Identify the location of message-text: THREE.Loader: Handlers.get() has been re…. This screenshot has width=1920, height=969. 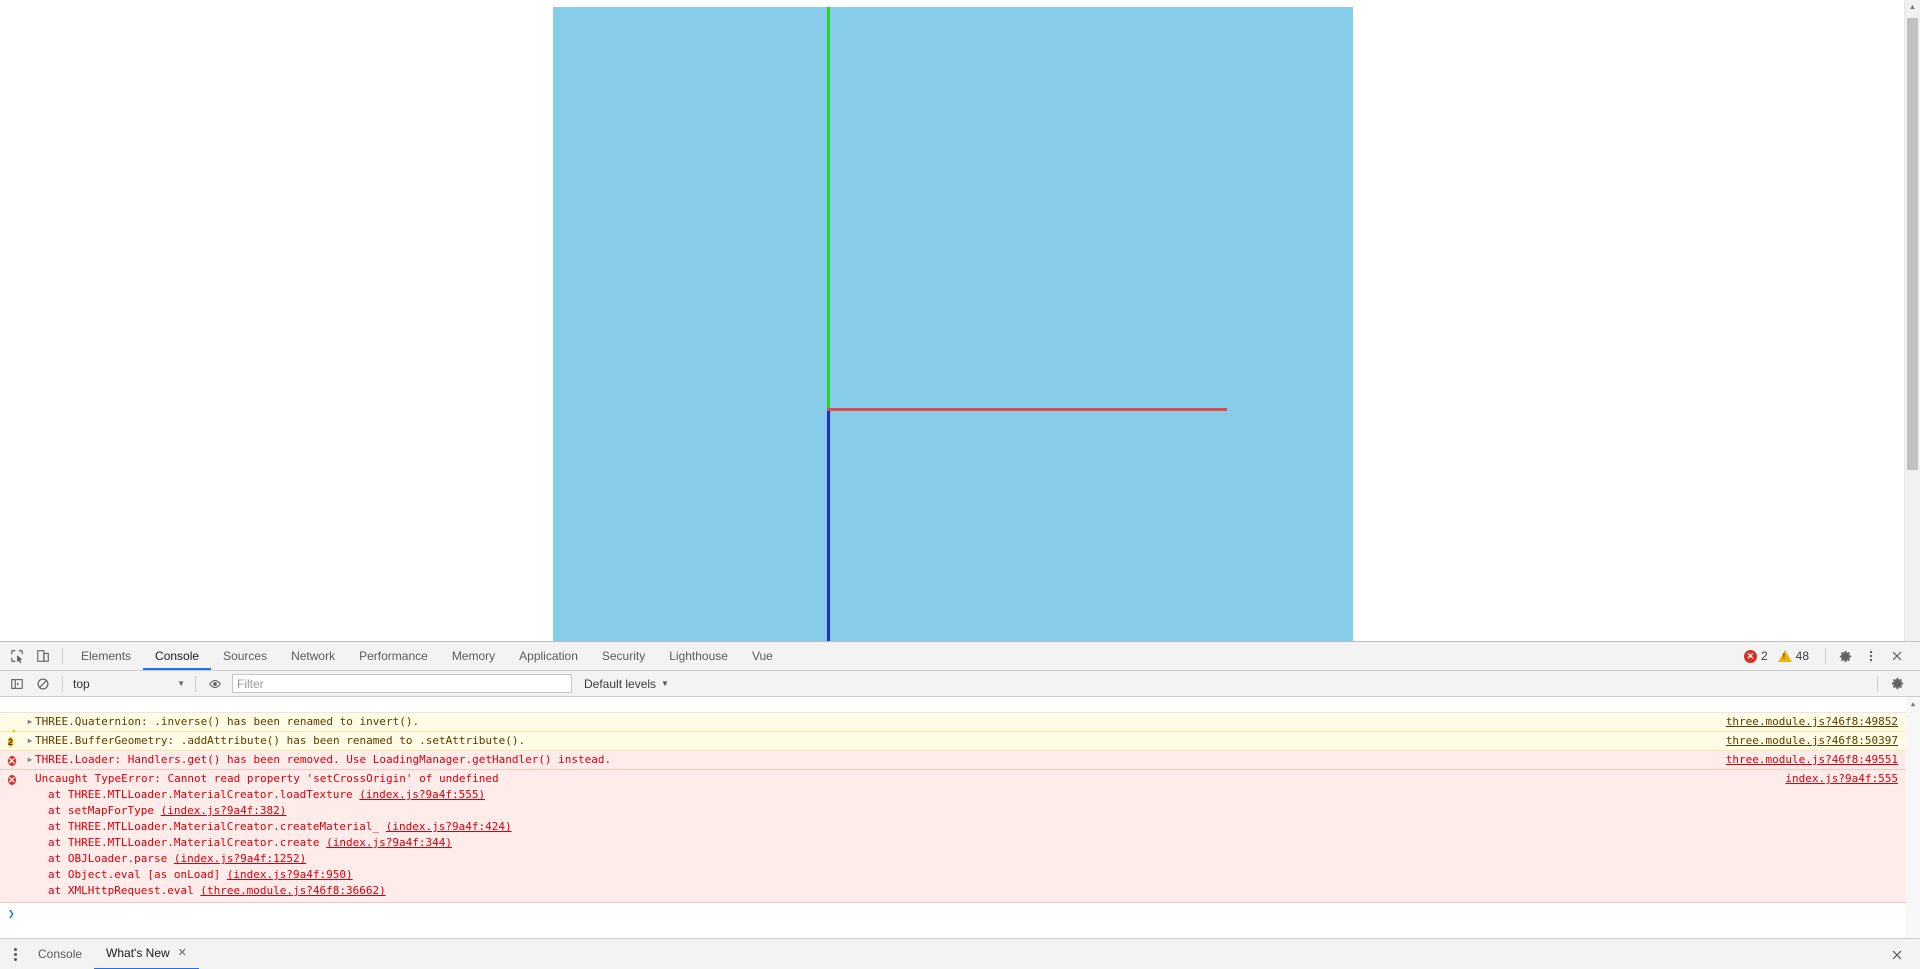
(323, 759).